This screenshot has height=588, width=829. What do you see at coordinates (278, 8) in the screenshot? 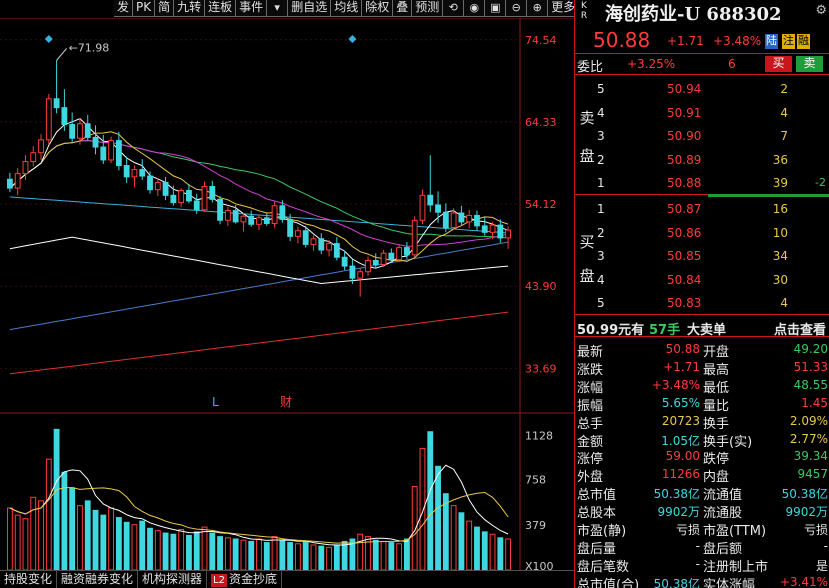
I see `chevron-down-icon: ▾` at bounding box center [278, 8].